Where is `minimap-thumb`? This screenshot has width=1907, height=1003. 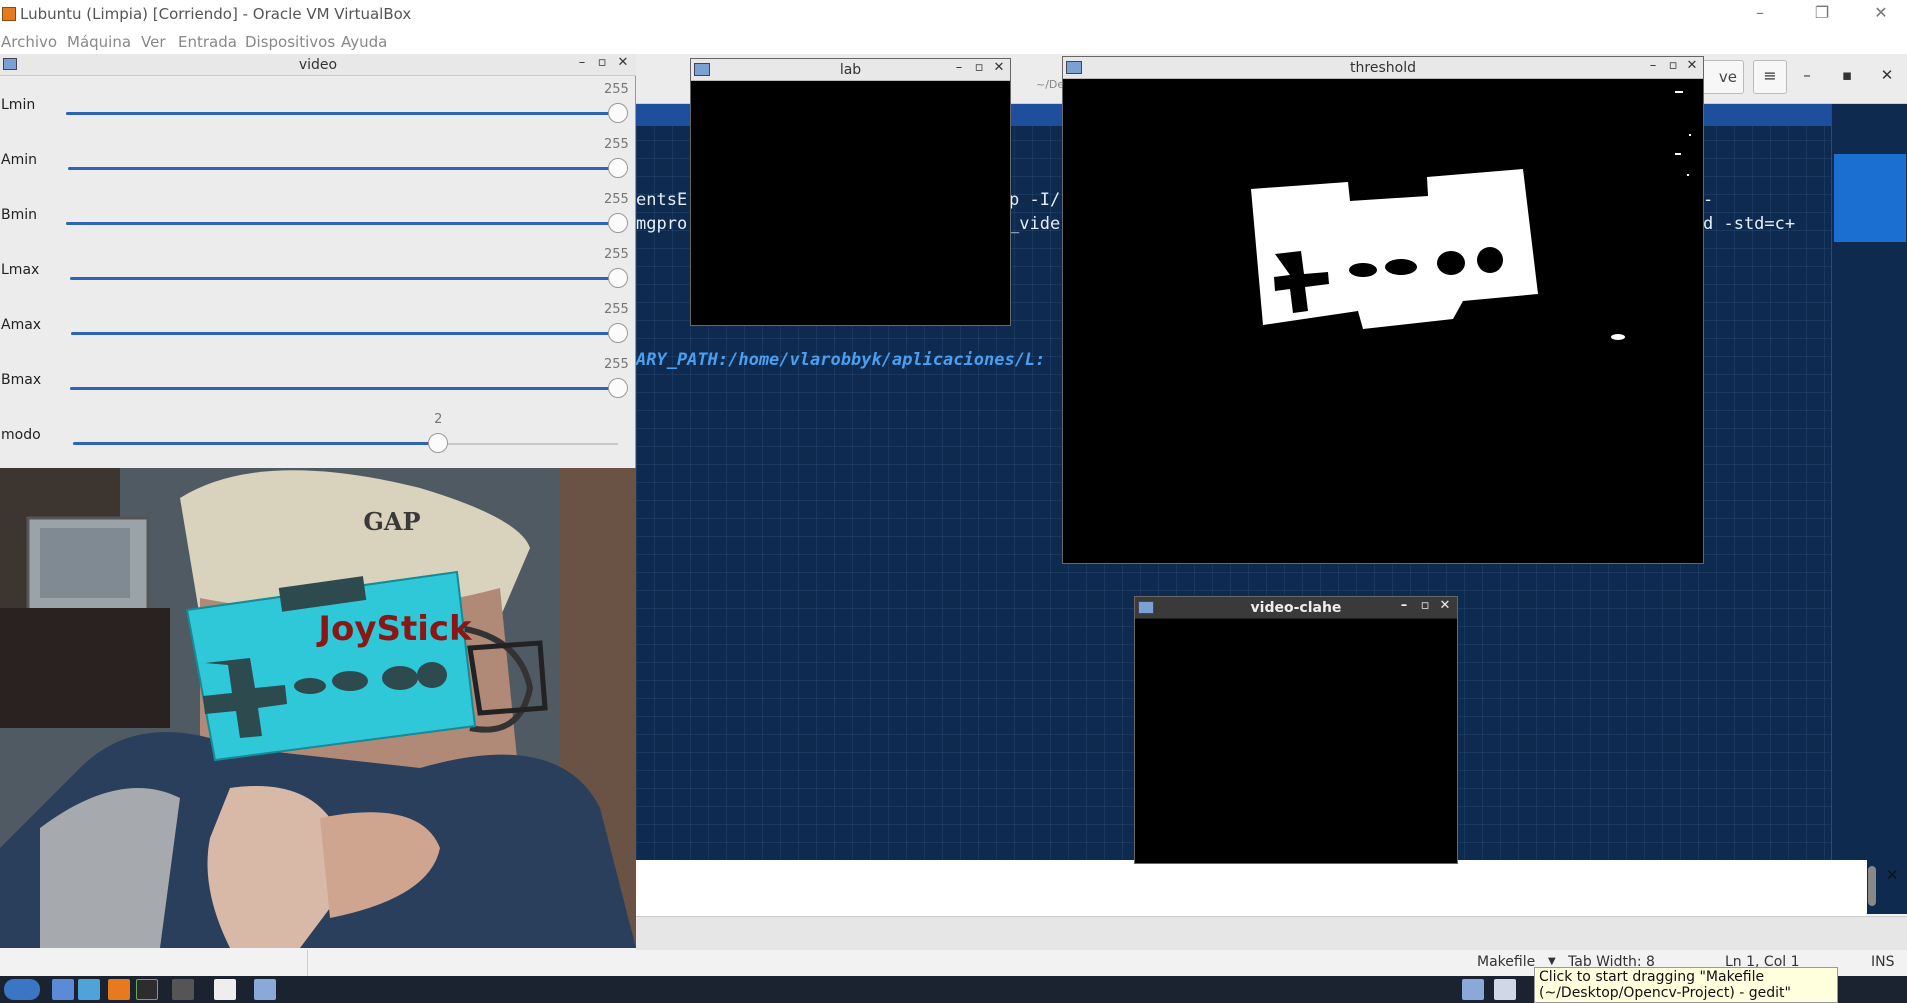 minimap-thumb is located at coordinates (1870, 198).